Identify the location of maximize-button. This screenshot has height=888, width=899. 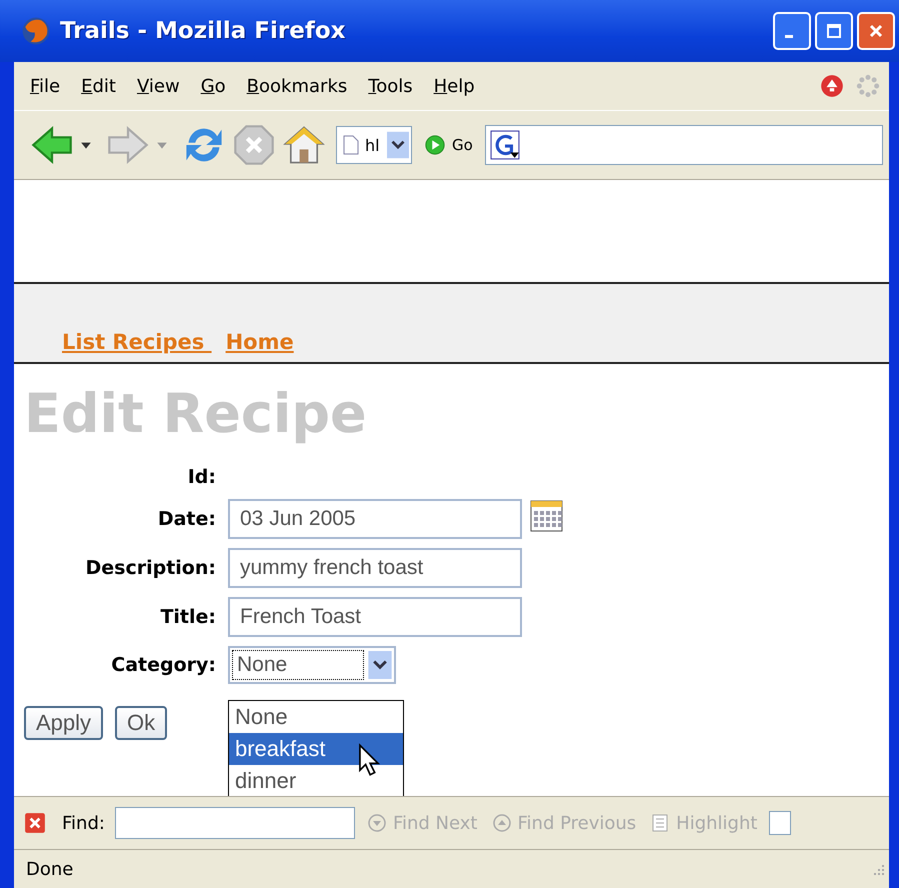
(834, 31).